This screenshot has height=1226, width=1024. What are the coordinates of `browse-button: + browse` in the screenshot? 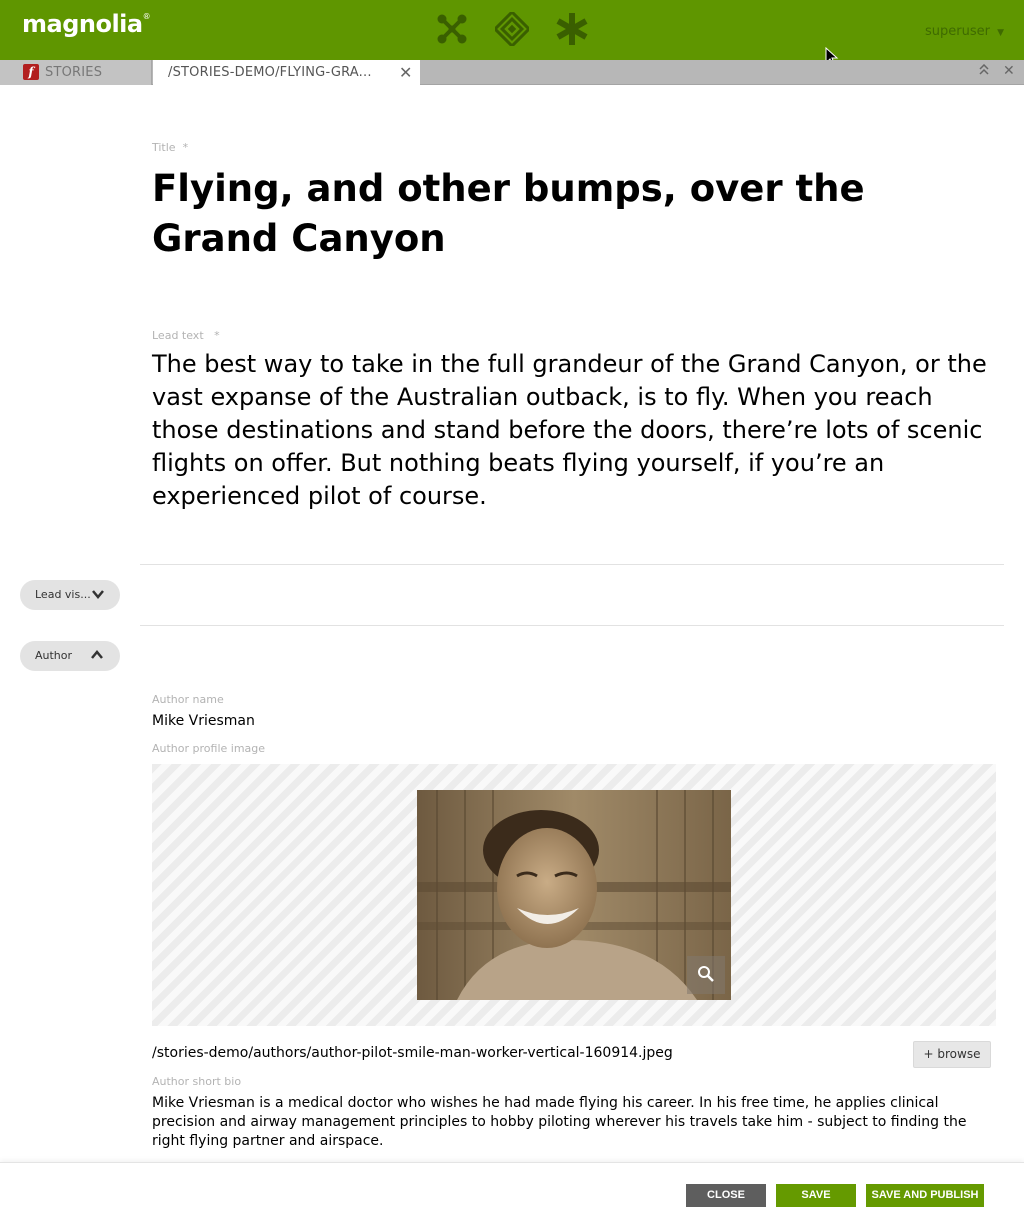 It's located at (952, 1054).